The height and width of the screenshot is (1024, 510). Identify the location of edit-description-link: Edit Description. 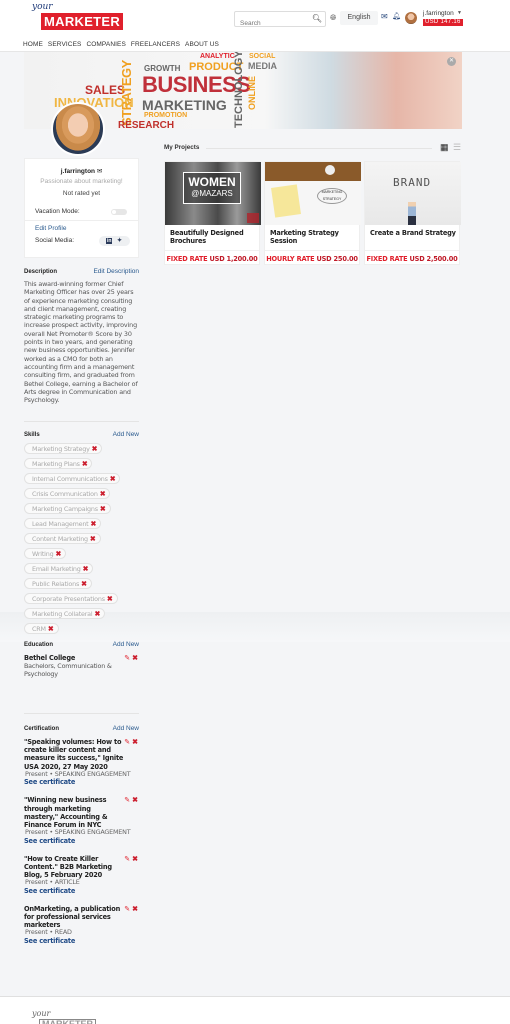
(116, 271).